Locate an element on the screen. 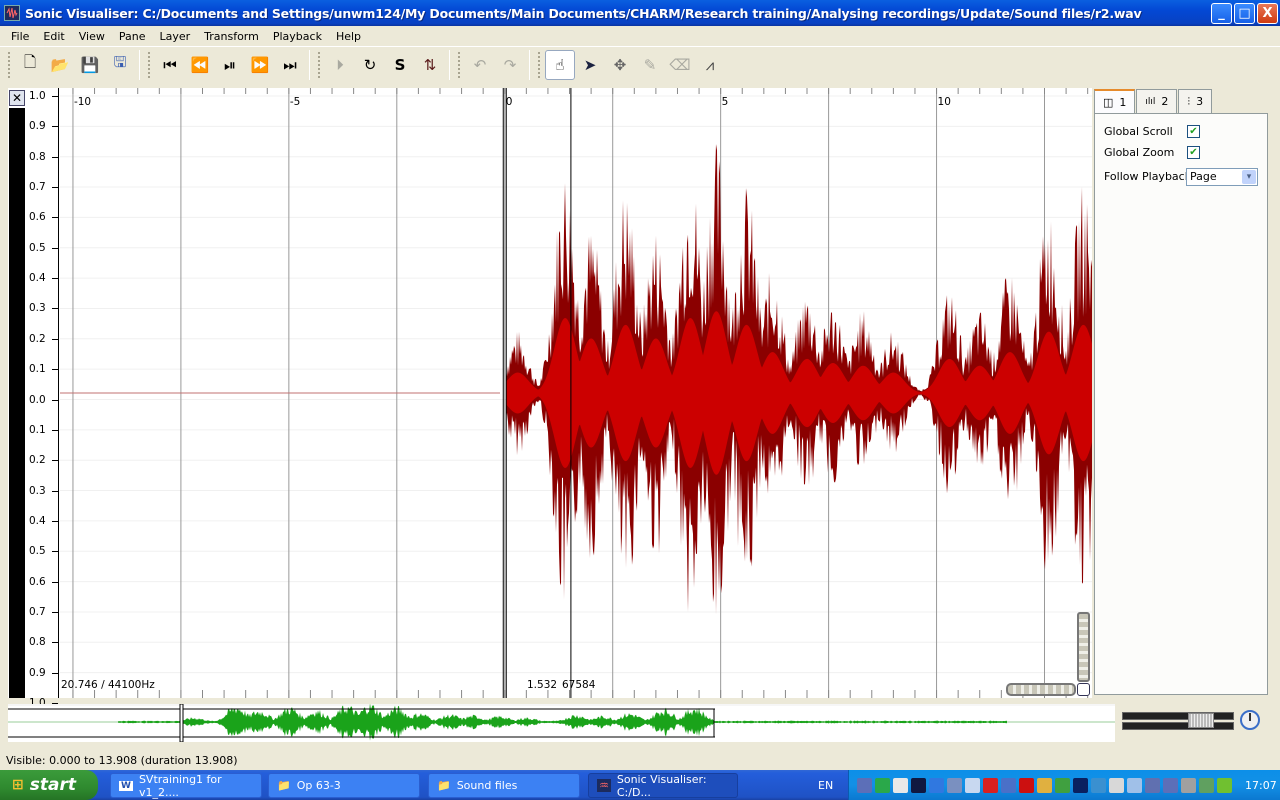 This screenshot has height=800, width=1280. align-button: ⇅ is located at coordinates (430, 65).